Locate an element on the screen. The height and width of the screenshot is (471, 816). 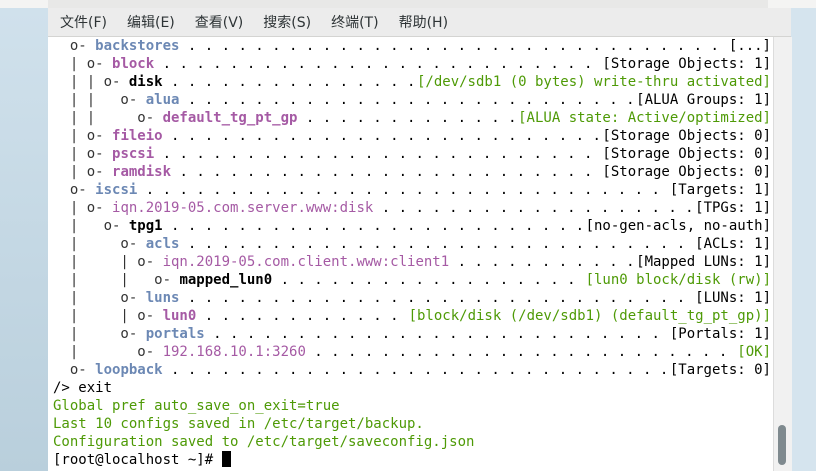
tree-node-status: [TPGs: 1] is located at coordinates (733, 208).